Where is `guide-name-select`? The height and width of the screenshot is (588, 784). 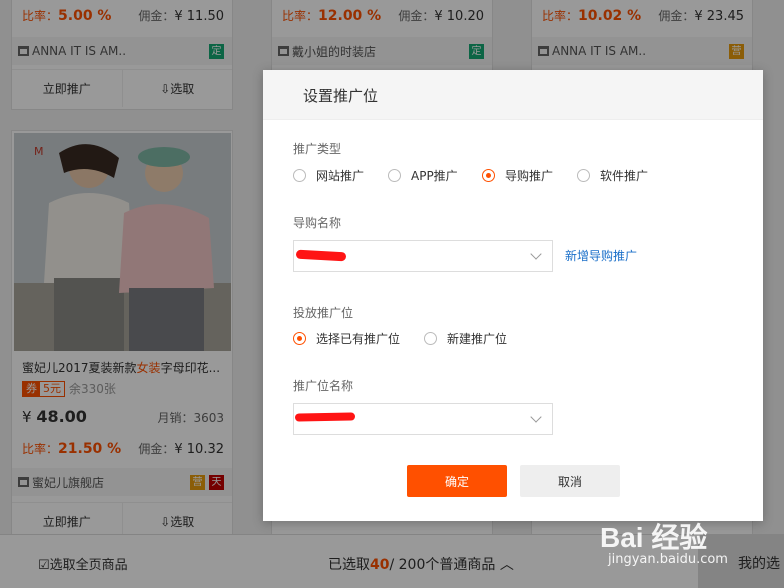 guide-name-select is located at coordinates (423, 256).